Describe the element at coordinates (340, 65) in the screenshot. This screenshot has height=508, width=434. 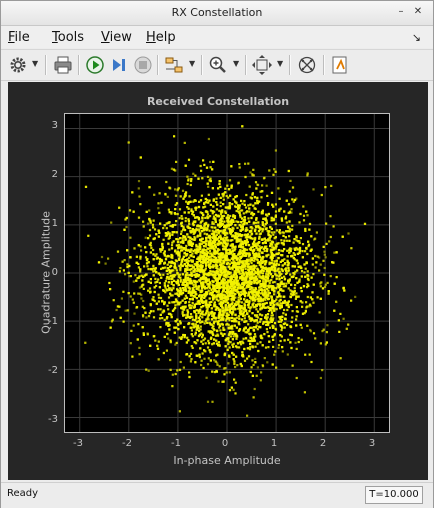
I see `highlight-icon` at that location.